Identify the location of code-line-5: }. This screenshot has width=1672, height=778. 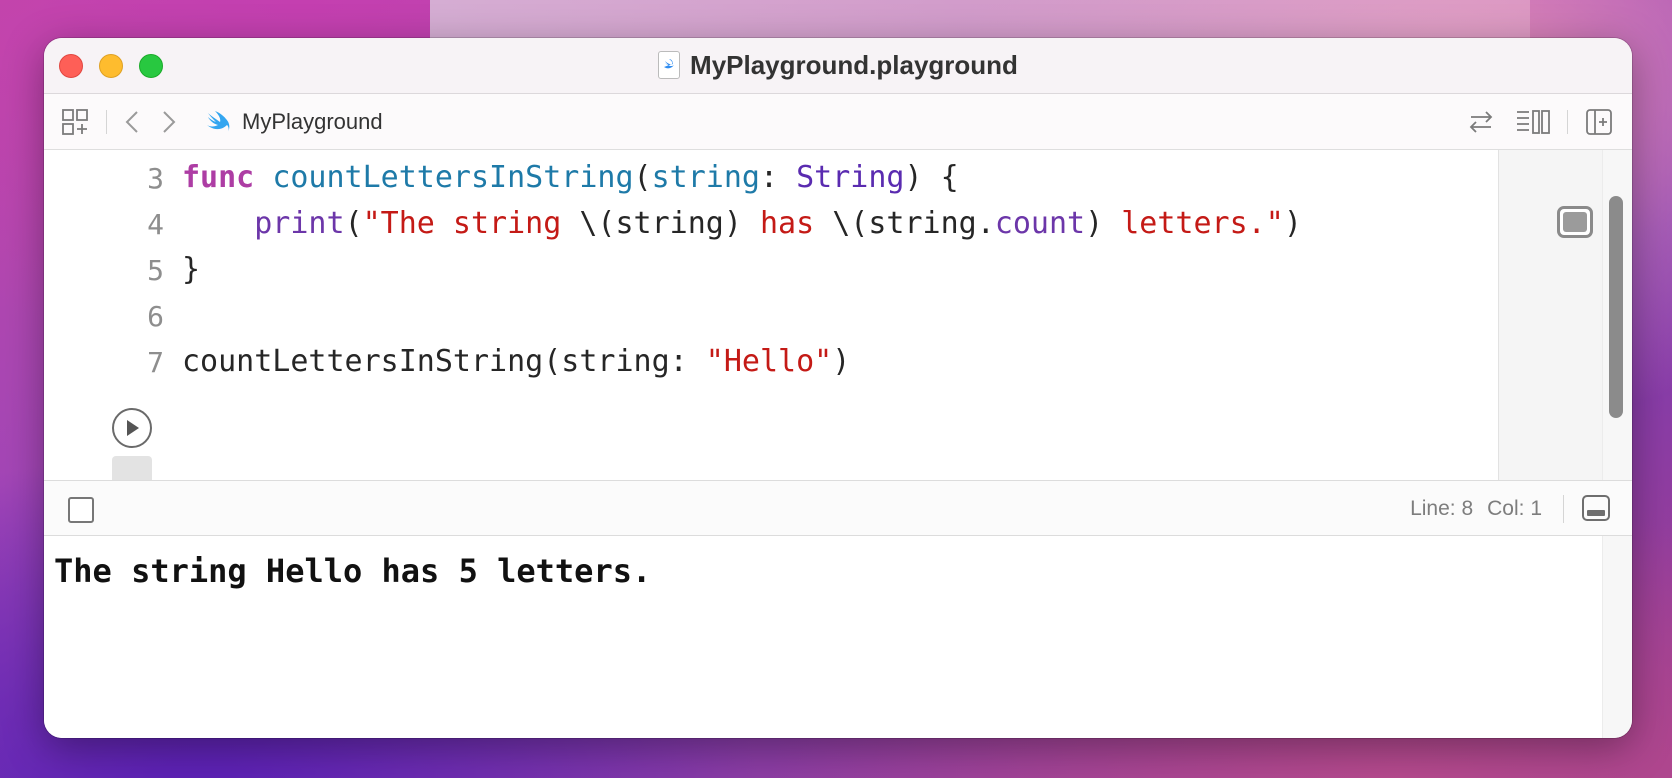
(191, 269).